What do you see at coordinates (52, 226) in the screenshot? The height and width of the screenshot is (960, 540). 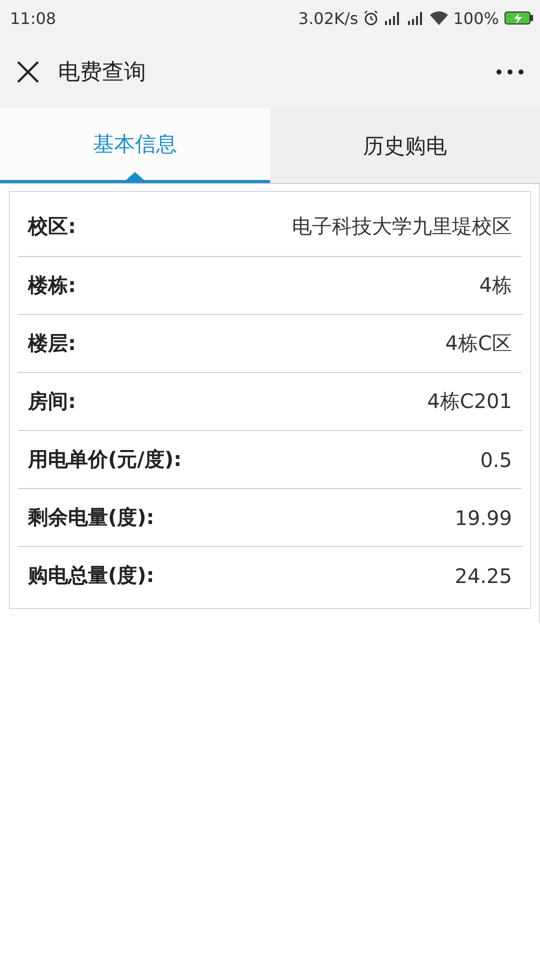 I see `field-label: 校区:` at bounding box center [52, 226].